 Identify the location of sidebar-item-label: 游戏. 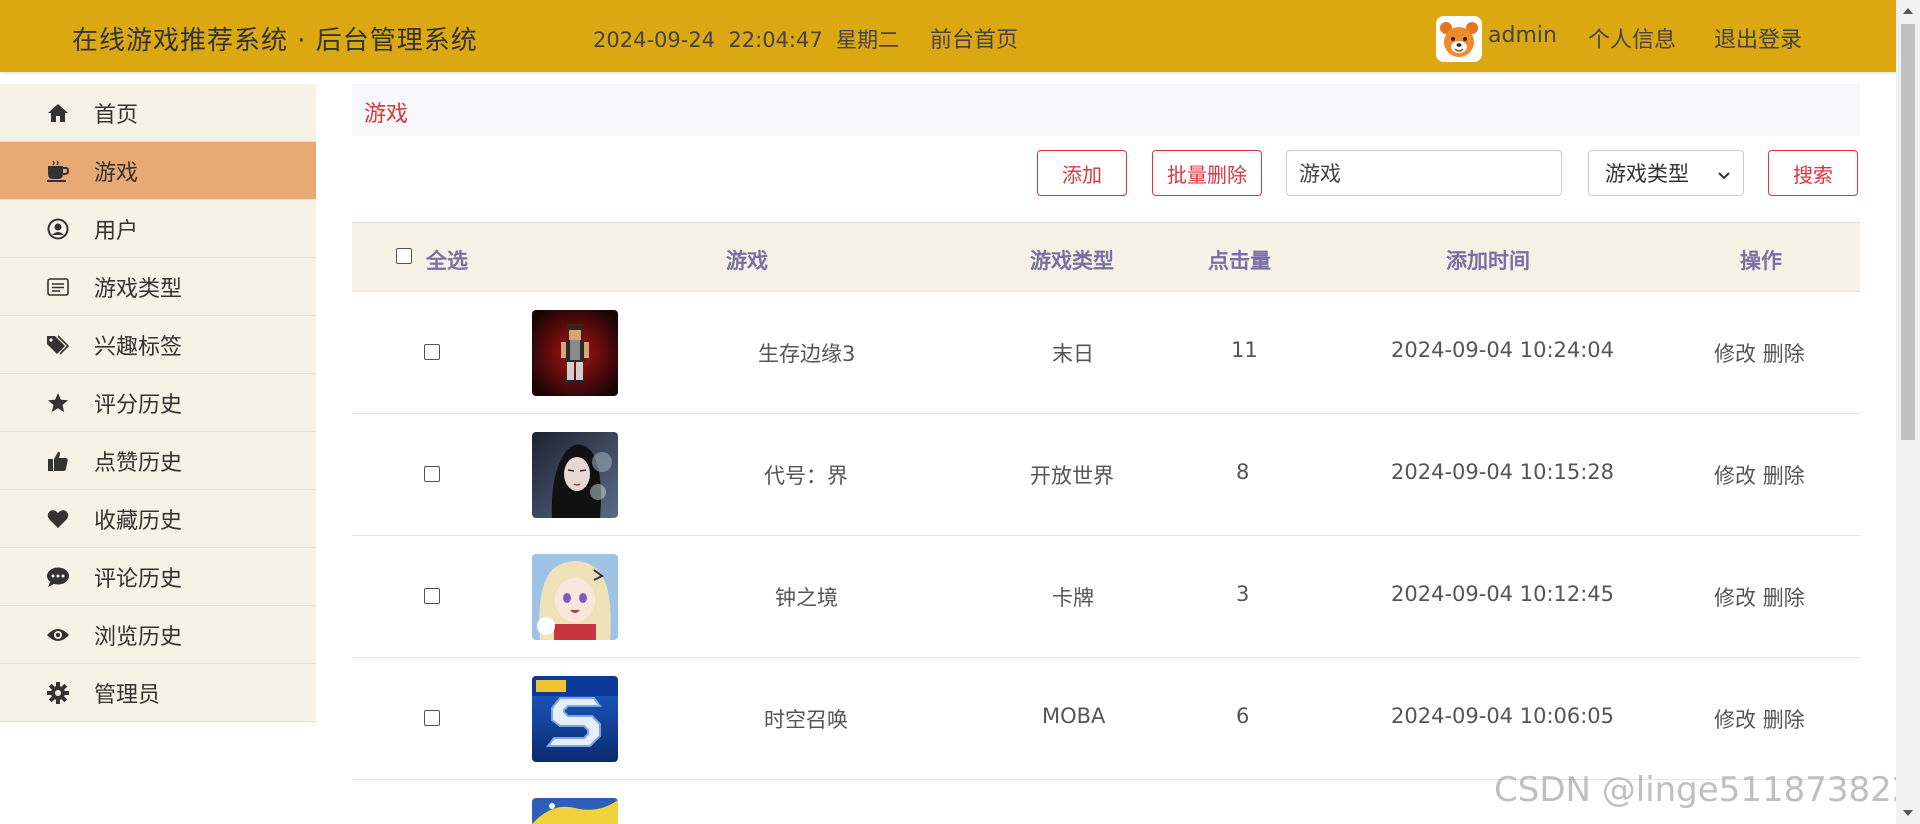
(116, 173).